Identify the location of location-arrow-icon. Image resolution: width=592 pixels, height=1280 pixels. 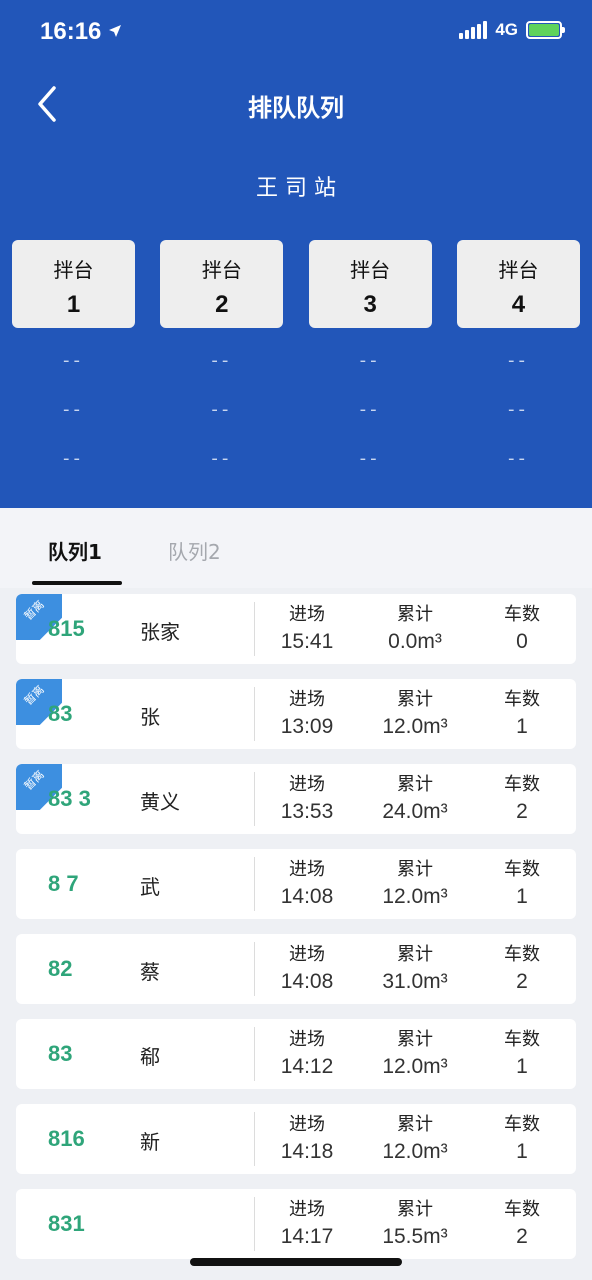
(115, 31).